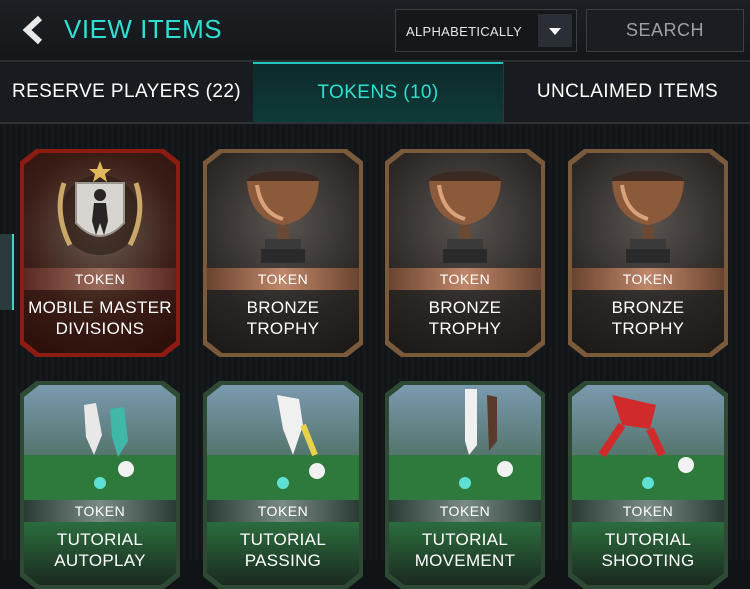 This screenshot has height=589, width=750. What do you see at coordinates (465, 550) in the screenshot?
I see `card-title: TUTORIAL MOVEMENT` at bounding box center [465, 550].